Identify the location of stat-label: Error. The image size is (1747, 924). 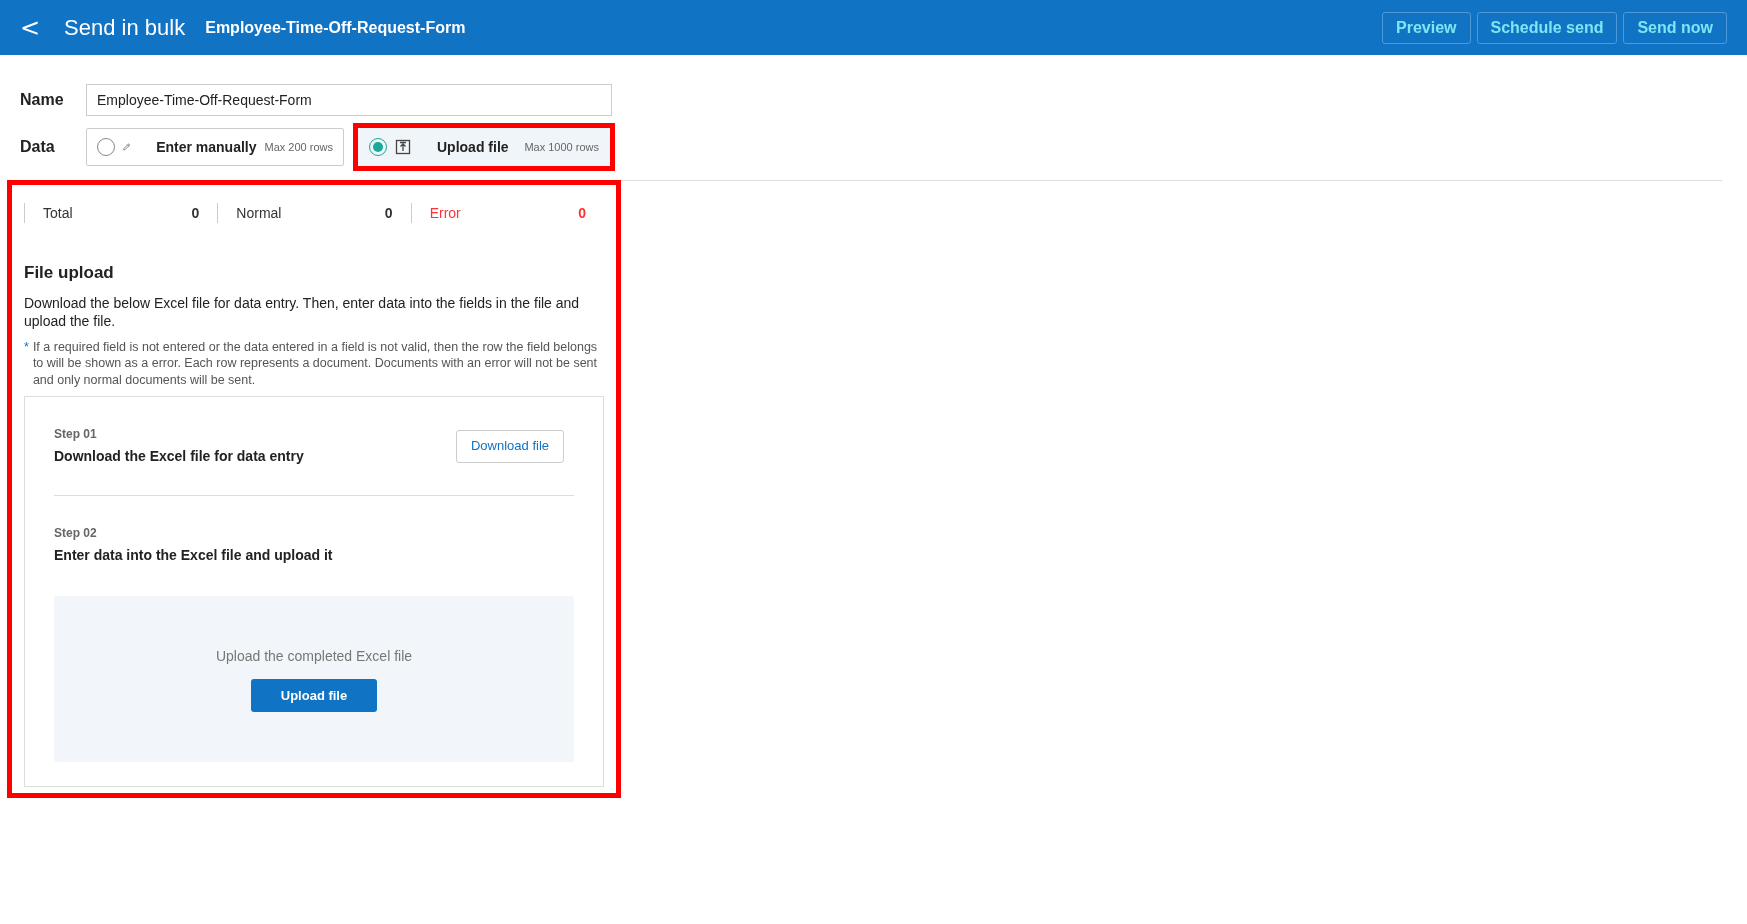
(445, 213).